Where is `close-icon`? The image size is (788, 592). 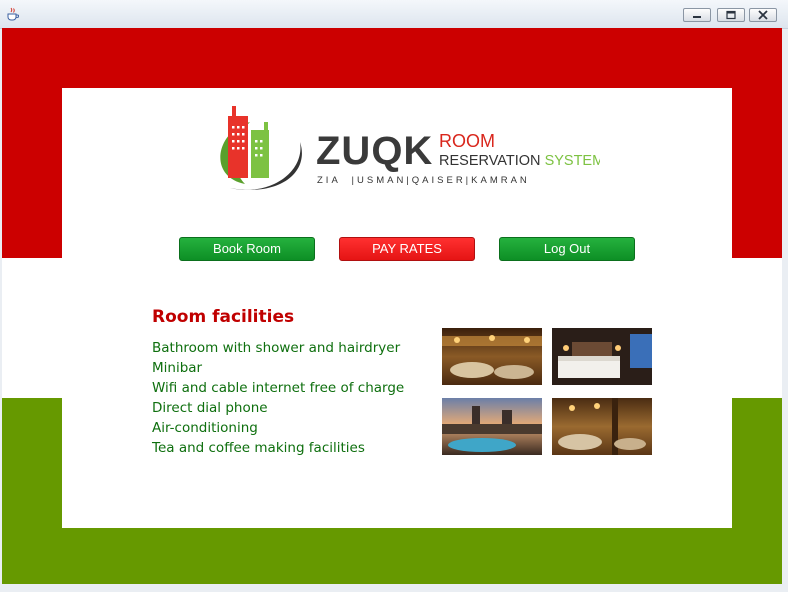 close-icon is located at coordinates (763, 15).